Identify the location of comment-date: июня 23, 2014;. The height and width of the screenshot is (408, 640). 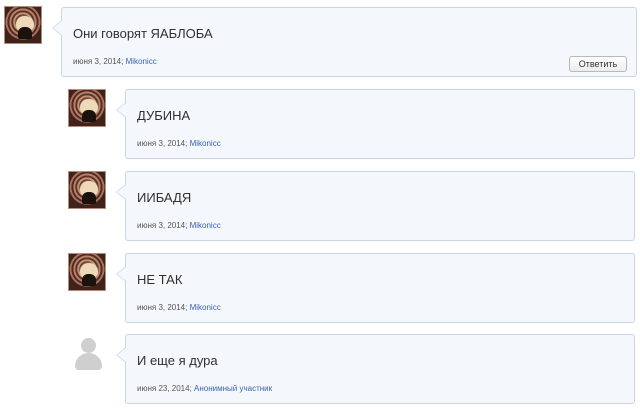
(166, 388).